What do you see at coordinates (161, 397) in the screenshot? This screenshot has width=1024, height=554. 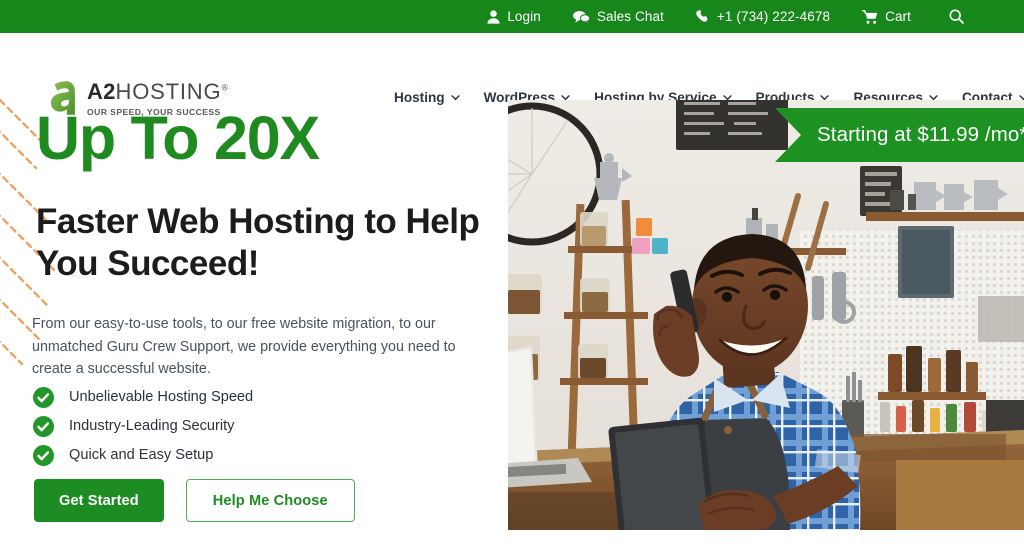 I see `feature-label: Unbelievable Hosting Speed` at bounding box center [161, 397].